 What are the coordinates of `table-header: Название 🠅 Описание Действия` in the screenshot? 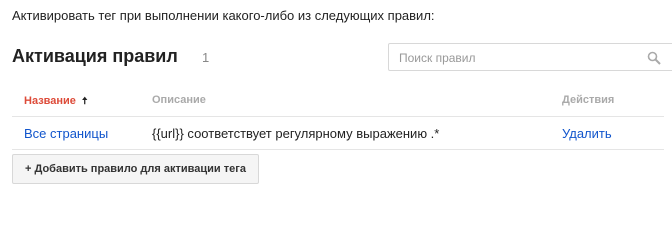 It's located at (338, 100).